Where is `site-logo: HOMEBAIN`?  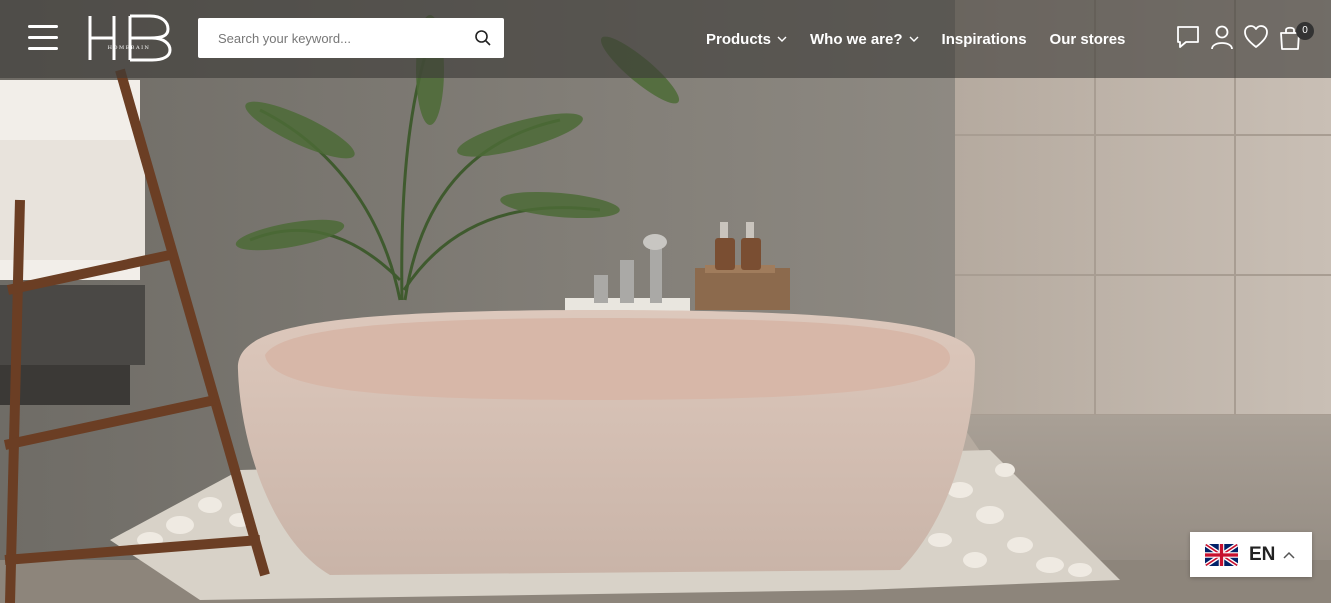 site-logo: HOMEBAIN is located at coordinates (129, 38).